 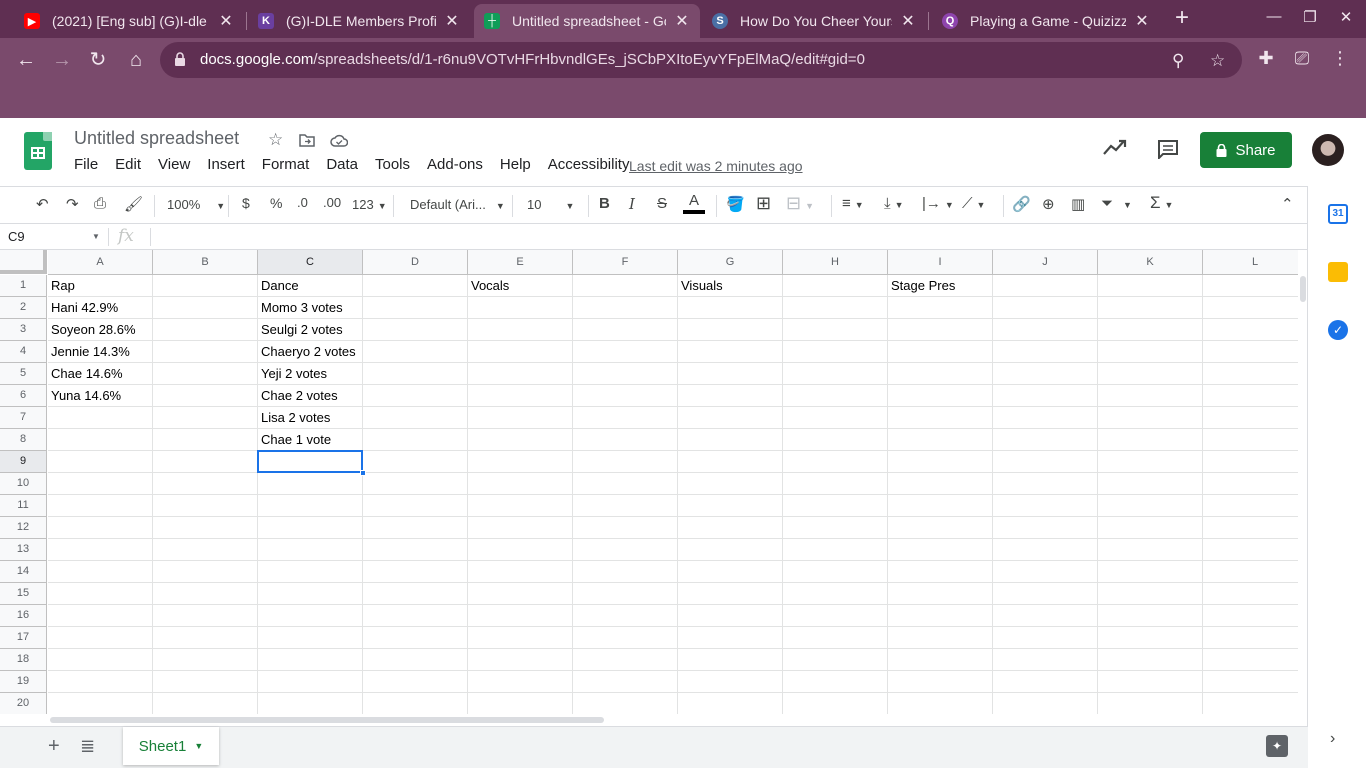 I want to click on cell-j3, so click(x=1045, y=330).